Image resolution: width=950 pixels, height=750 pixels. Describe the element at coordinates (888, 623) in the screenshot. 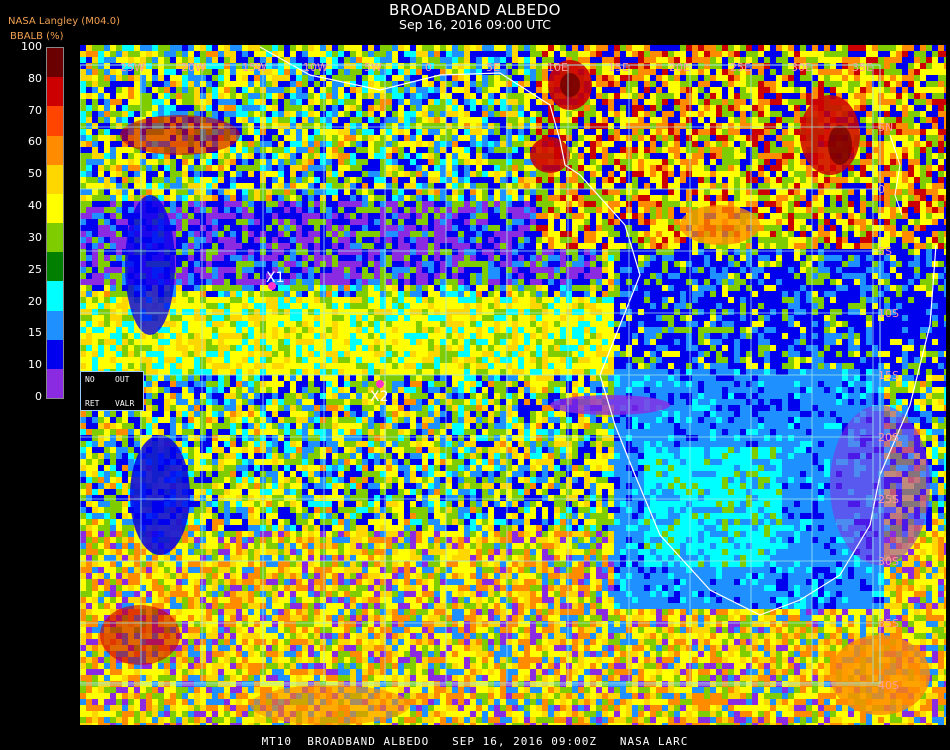

I see `latitude-label: 35S` at that location.